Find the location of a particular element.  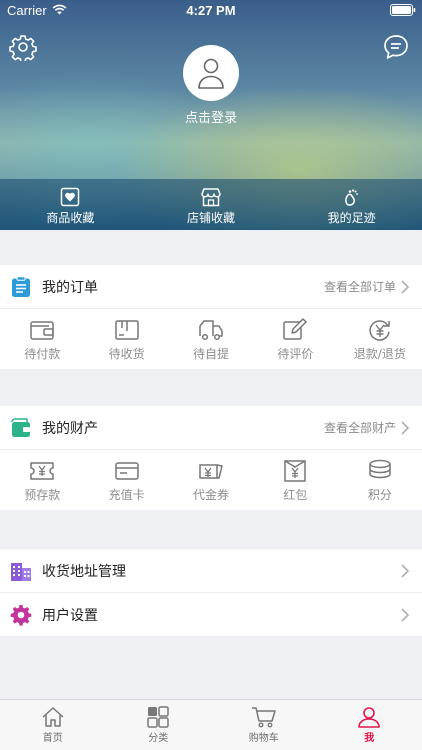

order-status-label: 退款/退货 is located at coordinates (379, 354).